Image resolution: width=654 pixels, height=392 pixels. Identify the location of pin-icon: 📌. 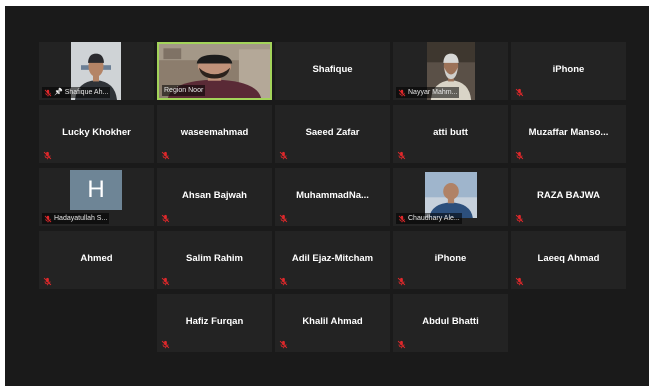
(58, 92).